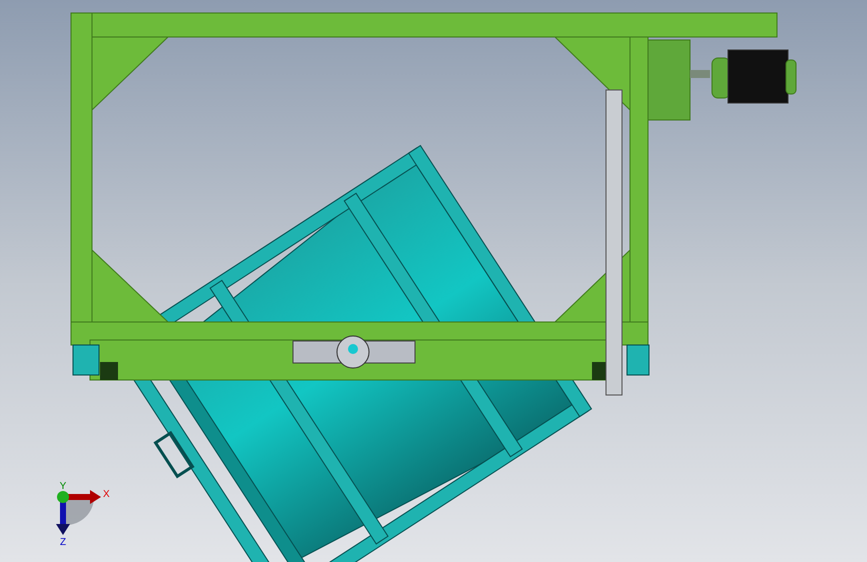 The image size is (867, 562). What do you see at coordinates (106, 494) in the screenshot?
I see `axis-label: X` at bounding box center [106, 494].